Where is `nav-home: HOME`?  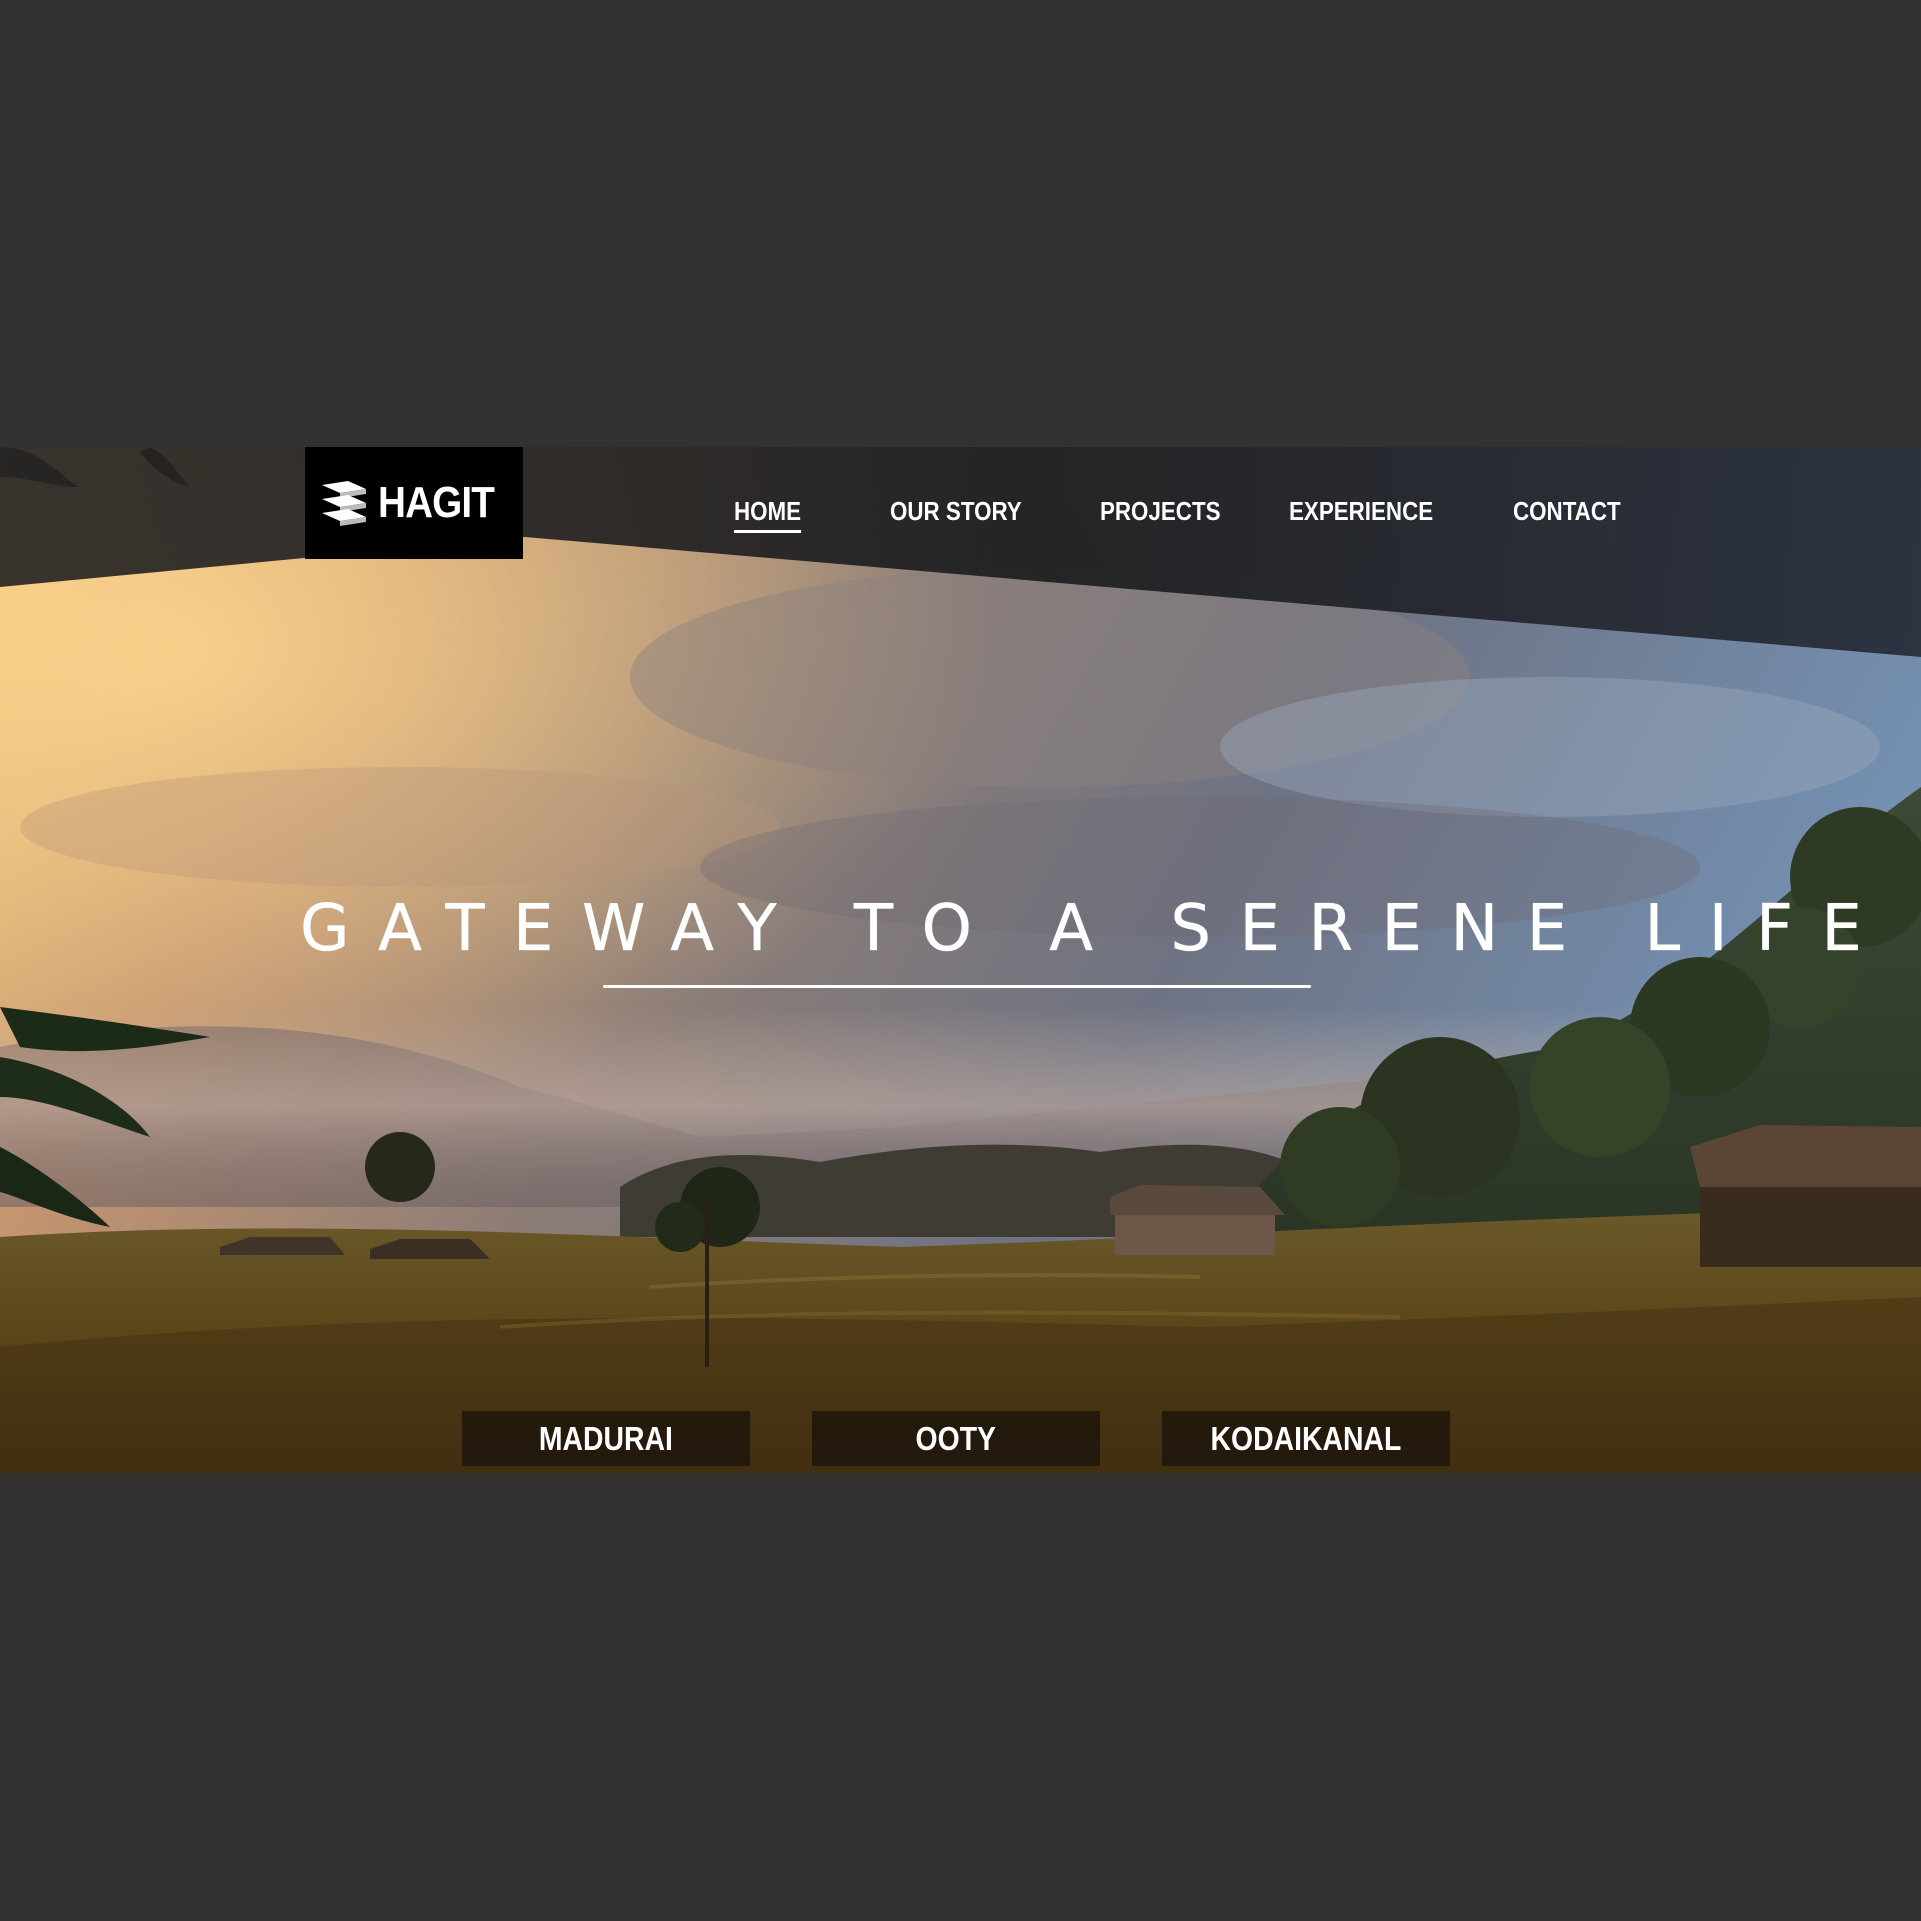
nav-home: HOME is located at coordinates (768, 514).